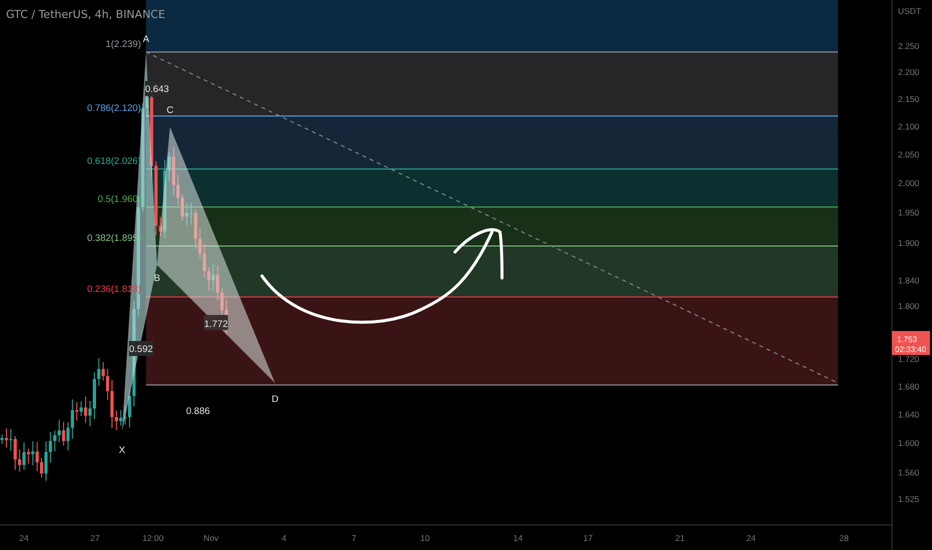 Image resolution: width=932 pixels, height=550 pixels. What do you see at coordinates (146, 39) in the screenshot?
I see `pattern-point-label: A` at bounding box center [146, 39].